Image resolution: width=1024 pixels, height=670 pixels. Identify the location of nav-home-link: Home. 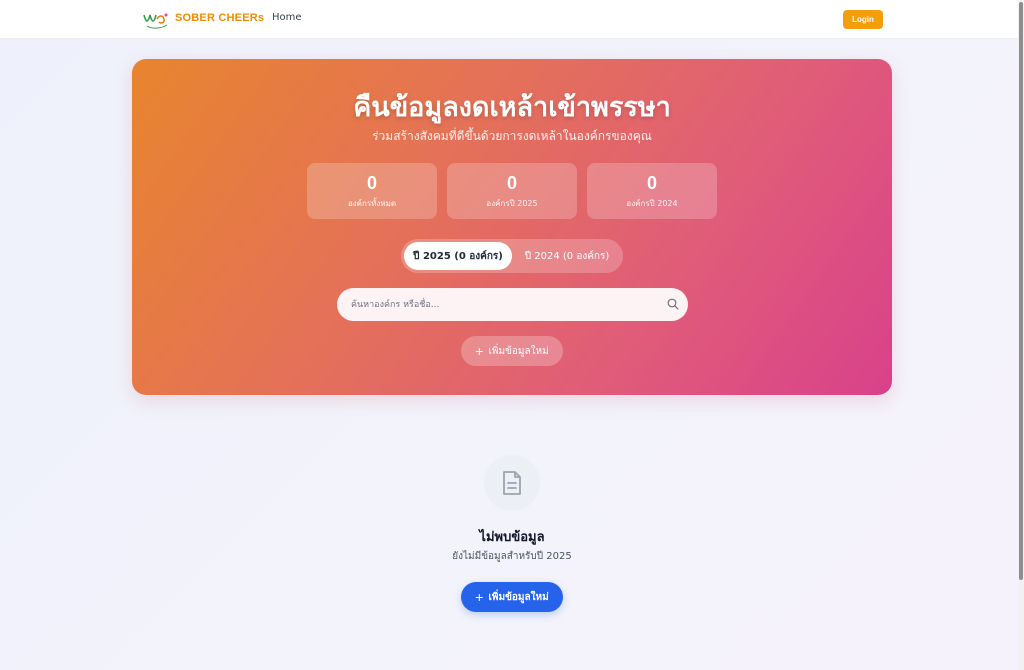
(287, 17).